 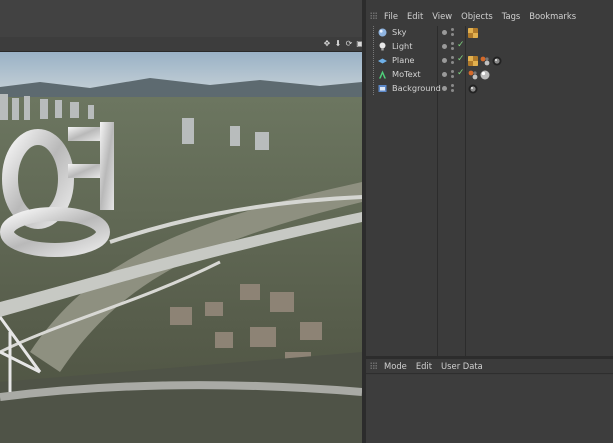 I want to click on rotate-icon: ⟳, so click(x=349, y=44).